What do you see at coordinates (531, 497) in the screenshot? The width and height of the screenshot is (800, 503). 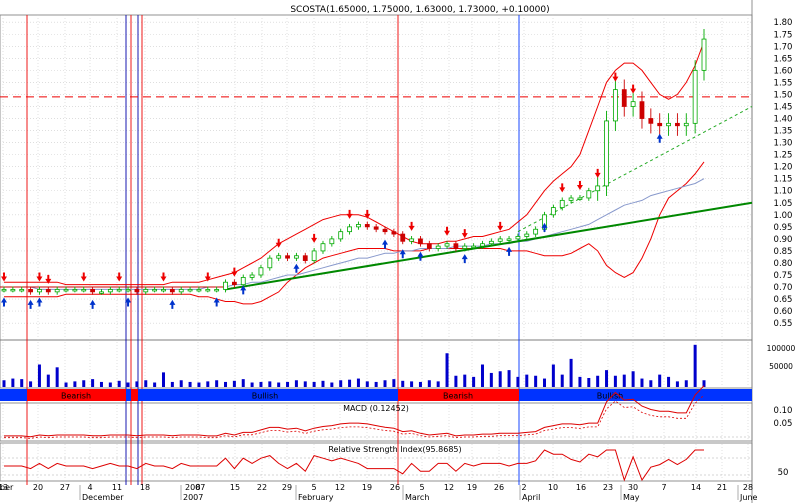 I see `month-label: April` at bounding box center [531, 497].